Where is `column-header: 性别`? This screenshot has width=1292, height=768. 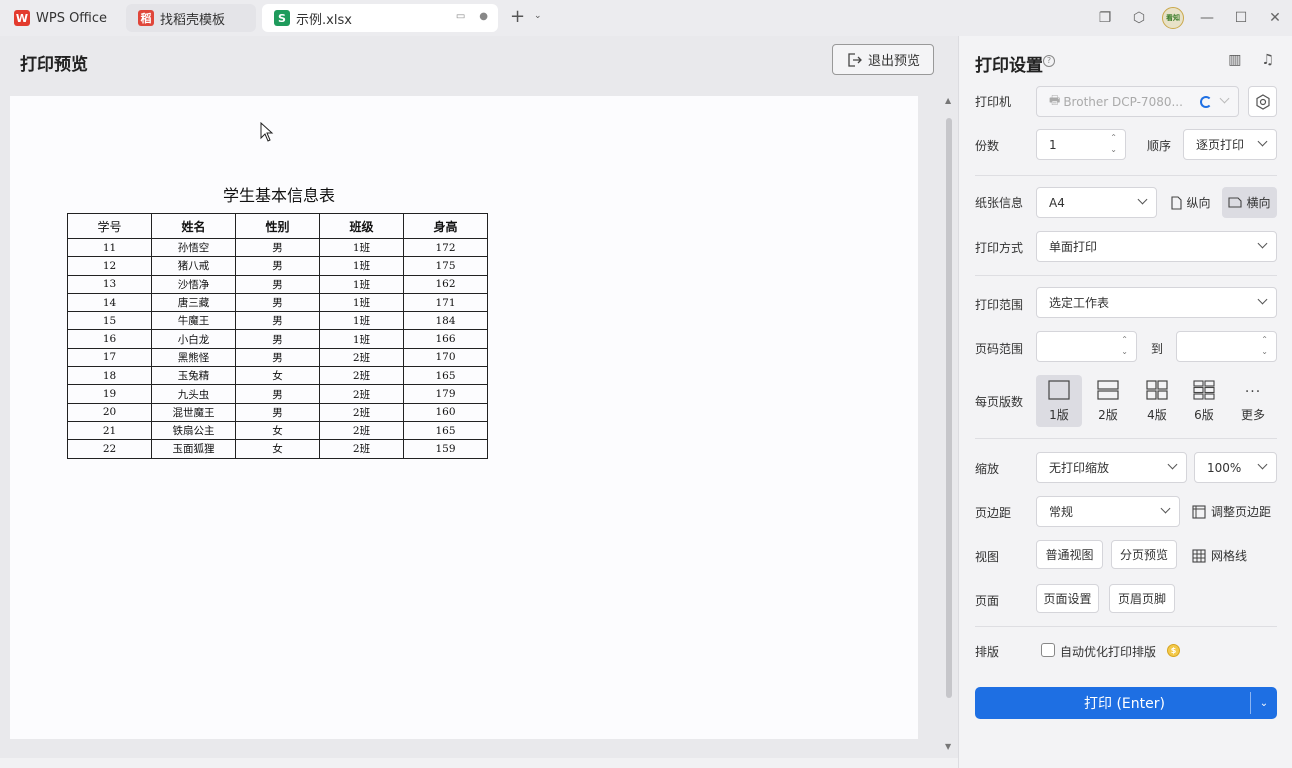
column-header: 性别 is located at coordinates (277, 226).